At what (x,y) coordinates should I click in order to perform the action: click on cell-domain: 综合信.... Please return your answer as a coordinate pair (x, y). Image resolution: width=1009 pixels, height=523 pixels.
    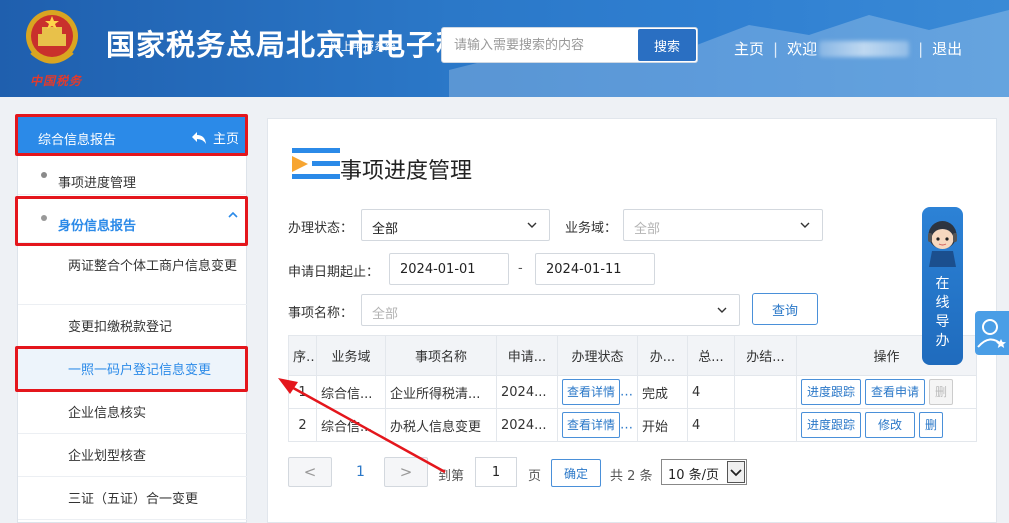
    Looking at the image, I should click on (351, 392).